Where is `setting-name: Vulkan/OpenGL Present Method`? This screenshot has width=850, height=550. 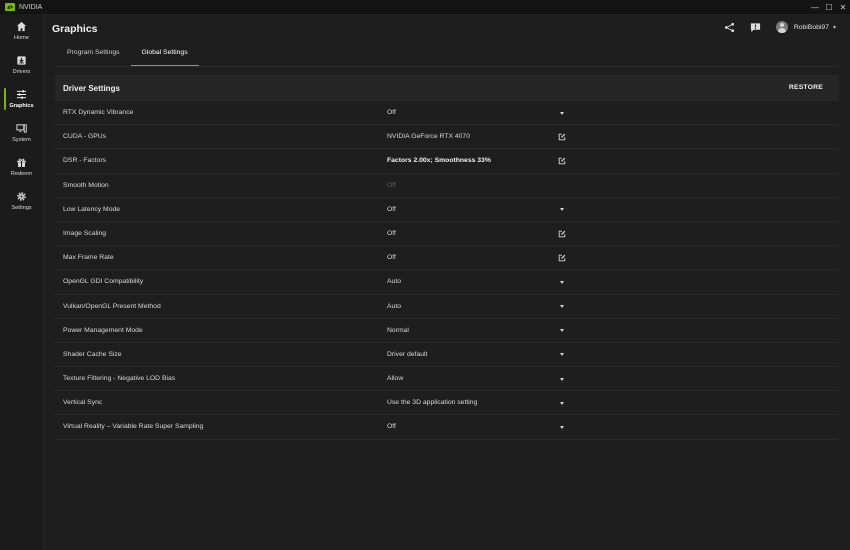
setting-name: Vulkan/OpenGL Present Method is located at coordinates (112, 306).